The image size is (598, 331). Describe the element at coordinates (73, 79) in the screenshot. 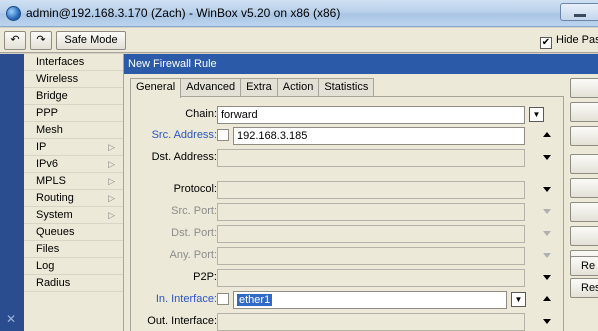

I see `sidebar-item-wireless: Wireless` at that location.